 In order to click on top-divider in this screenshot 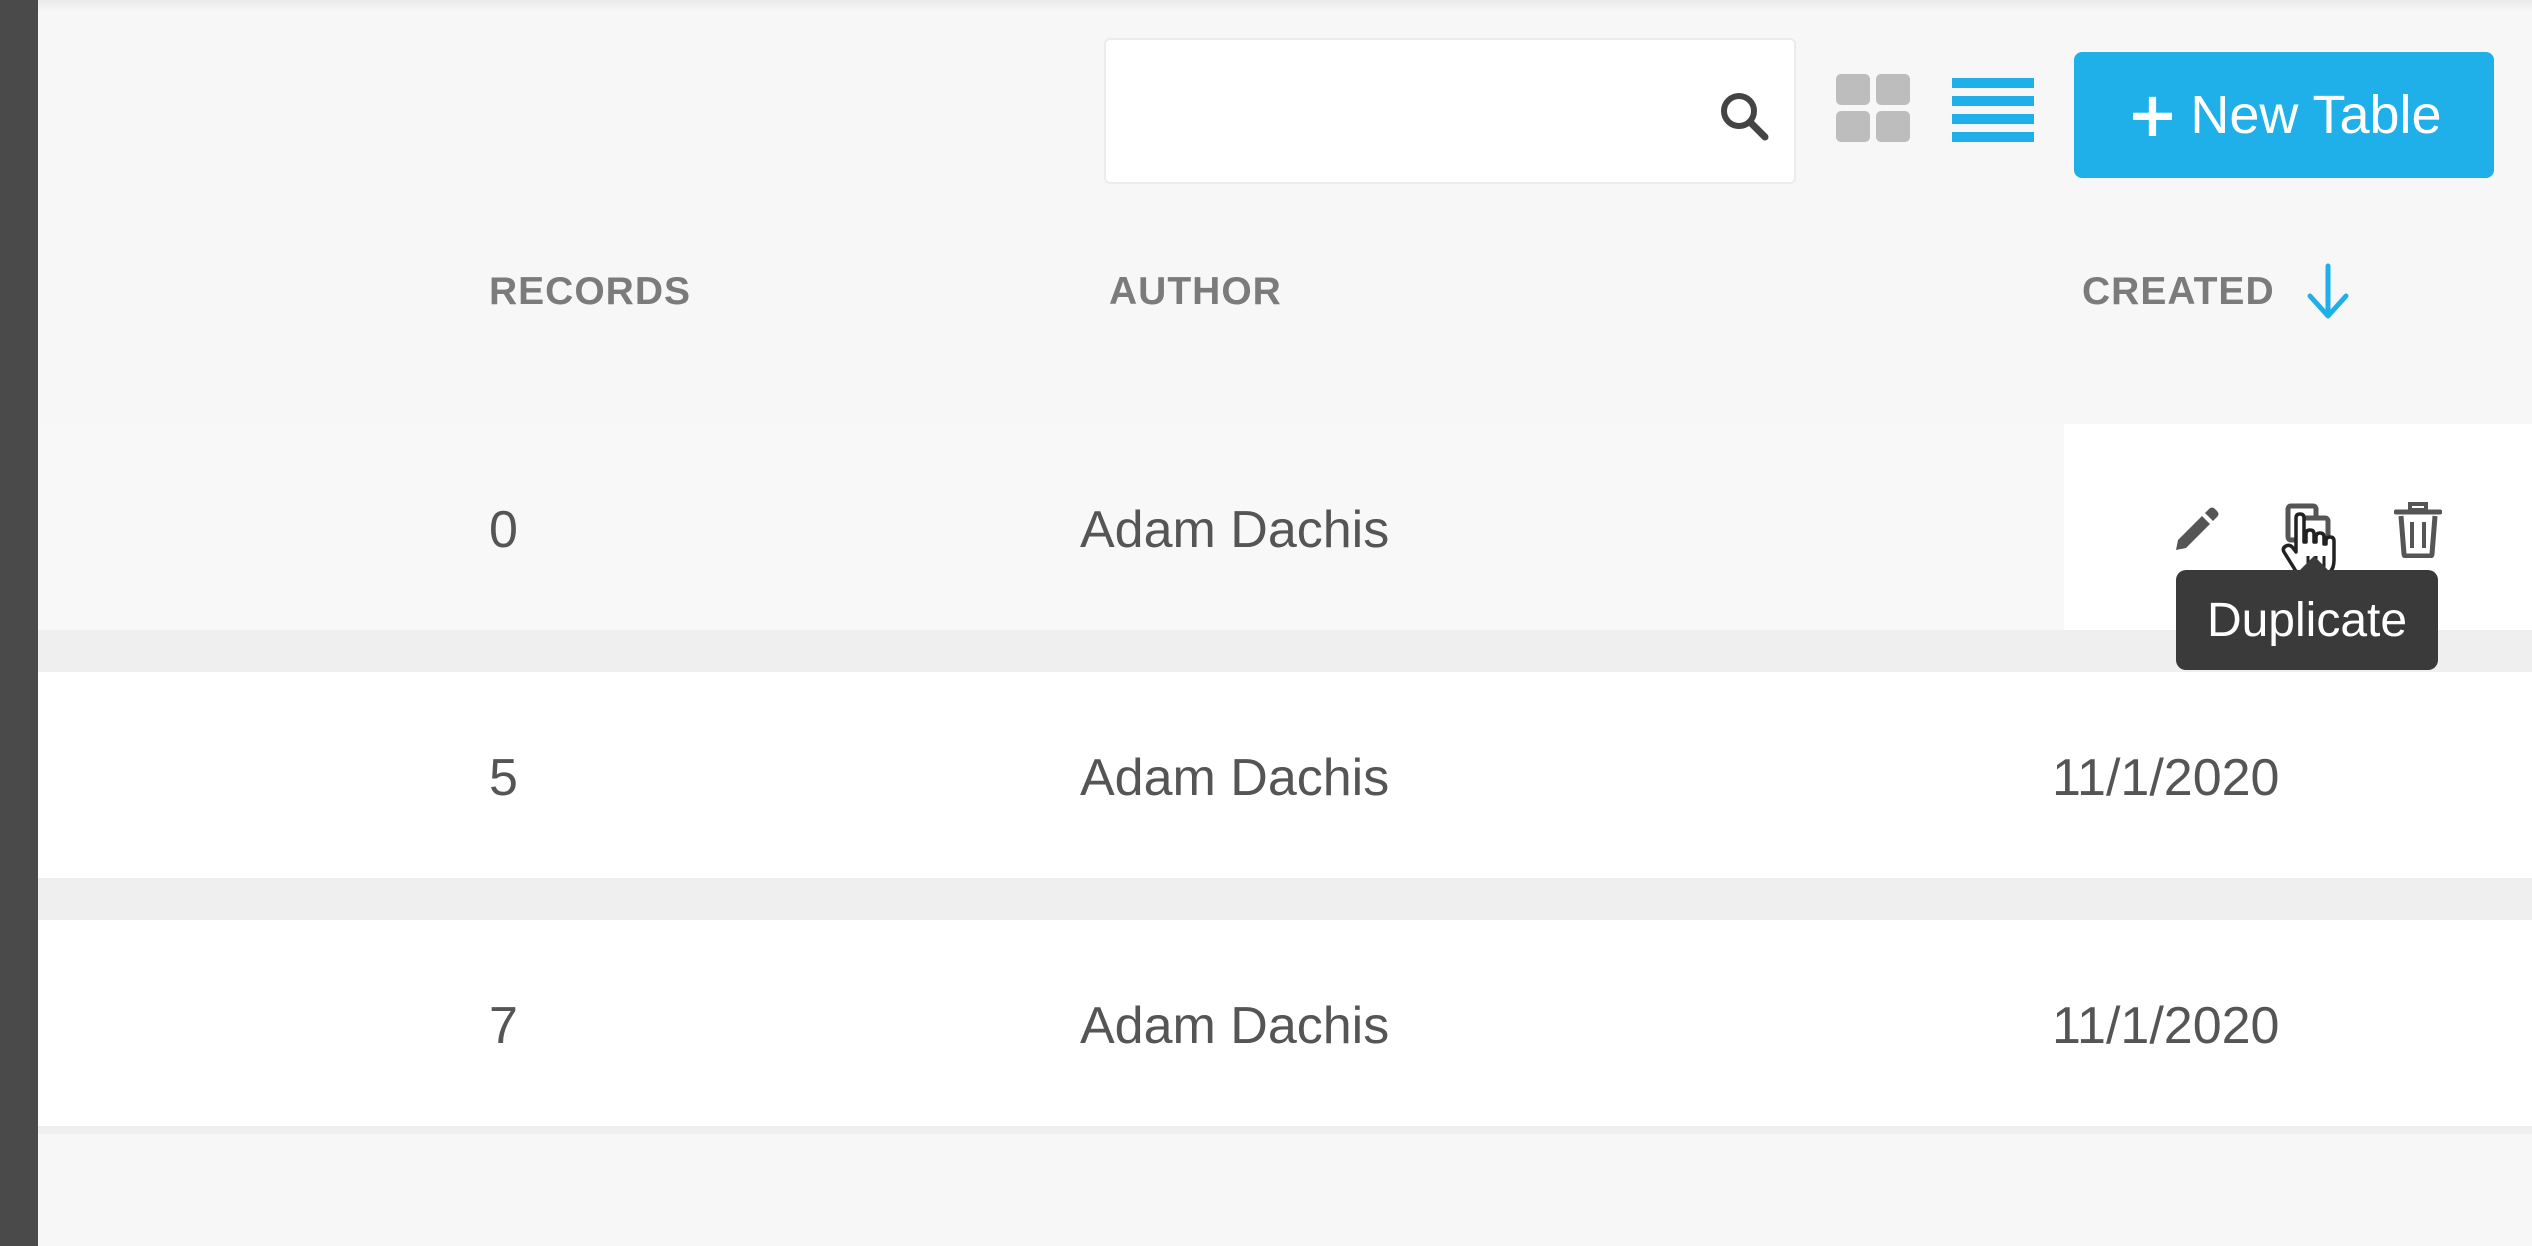, I will do `click(1285, 6)`.